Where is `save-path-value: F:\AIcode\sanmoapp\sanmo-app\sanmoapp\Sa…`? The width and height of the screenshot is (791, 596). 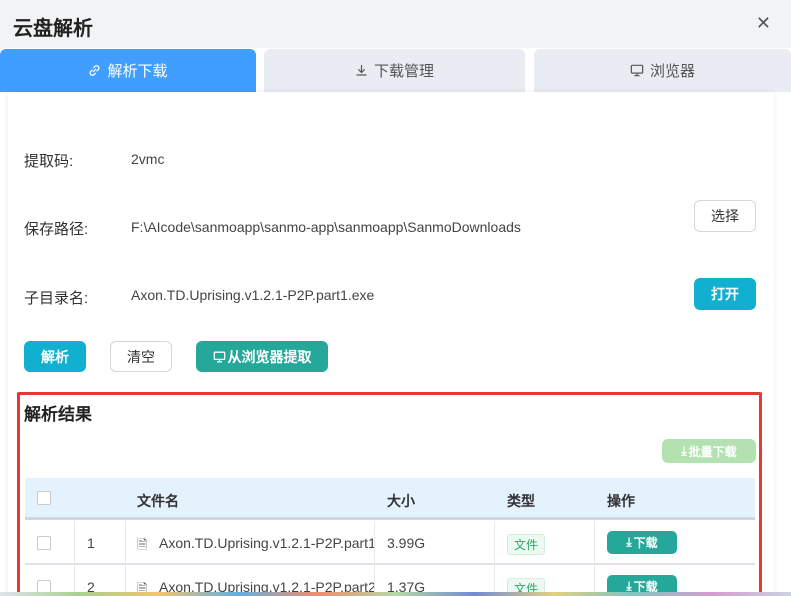
save-path-value: F:\AIcode\sanmoapp\sanmo-app\sanmoapp\Sa… is located at coordinates (326, 227).